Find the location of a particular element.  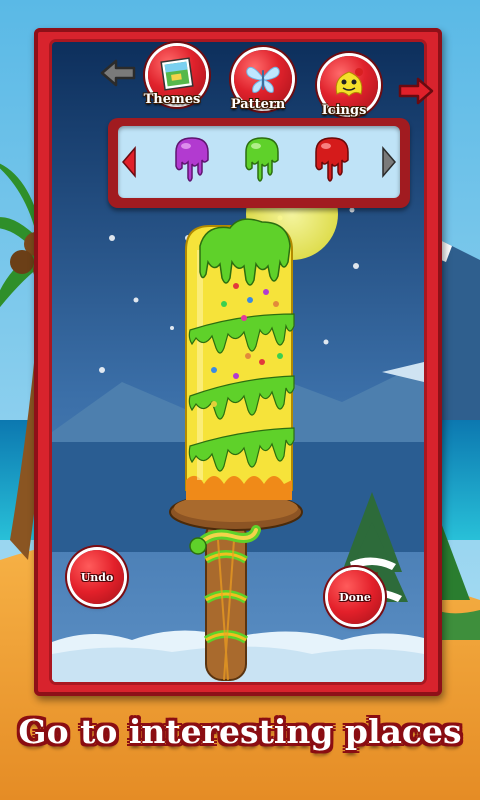

done-button: Done is located at coordinates (355, 597).